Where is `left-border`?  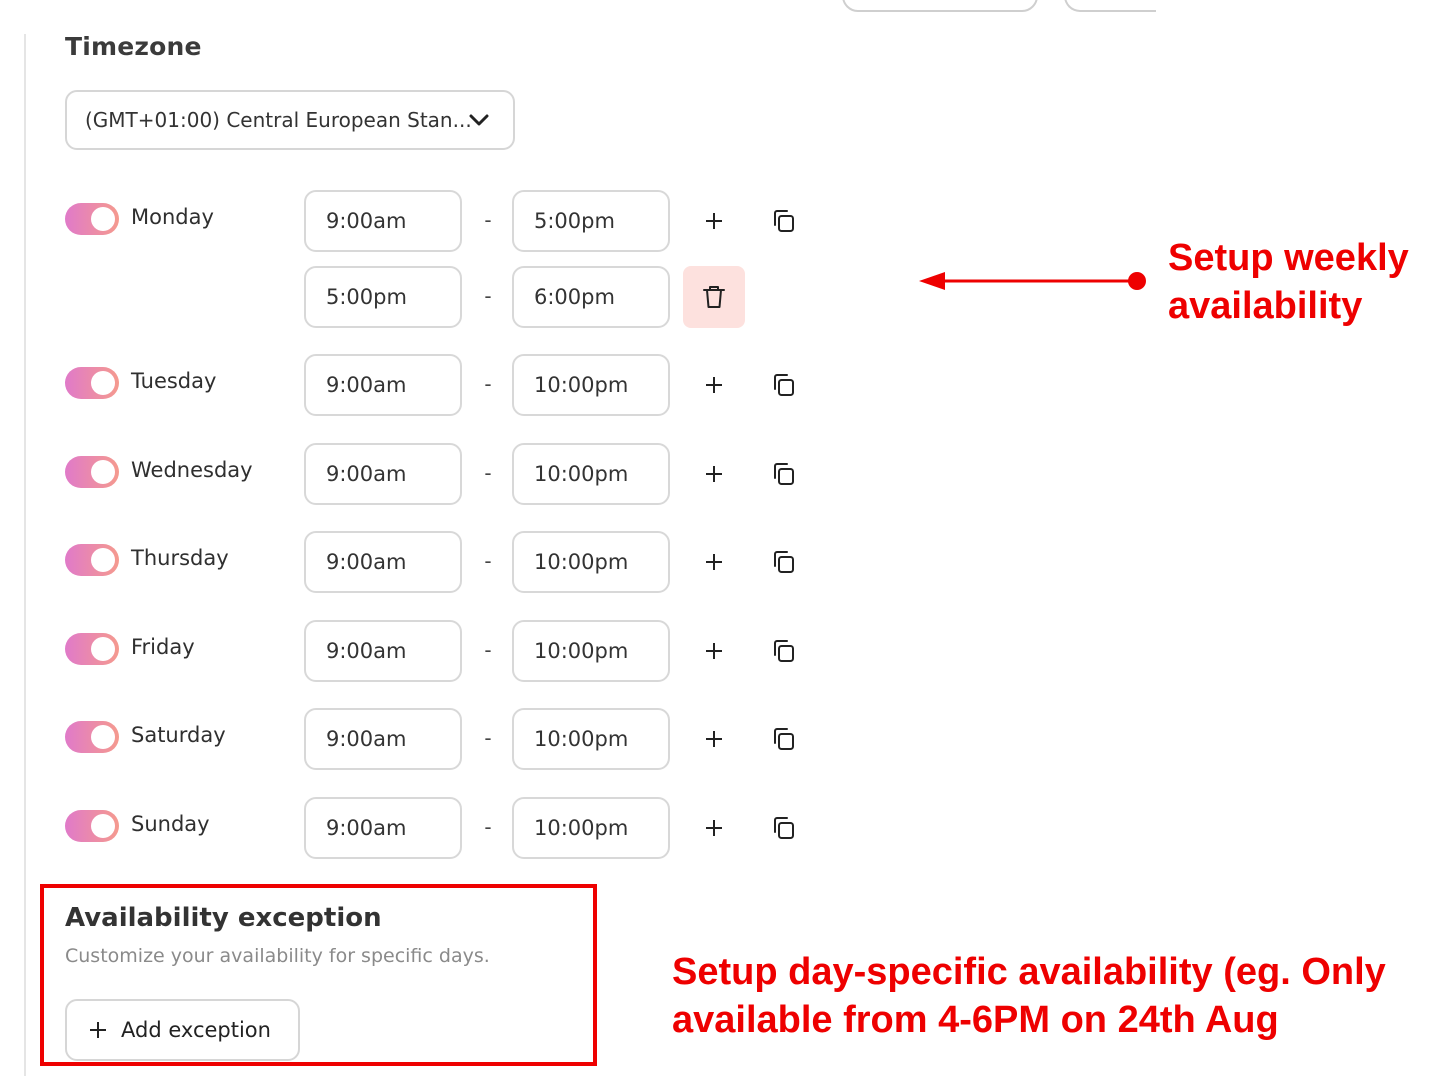 left-border is located at coordinates (25, 555).